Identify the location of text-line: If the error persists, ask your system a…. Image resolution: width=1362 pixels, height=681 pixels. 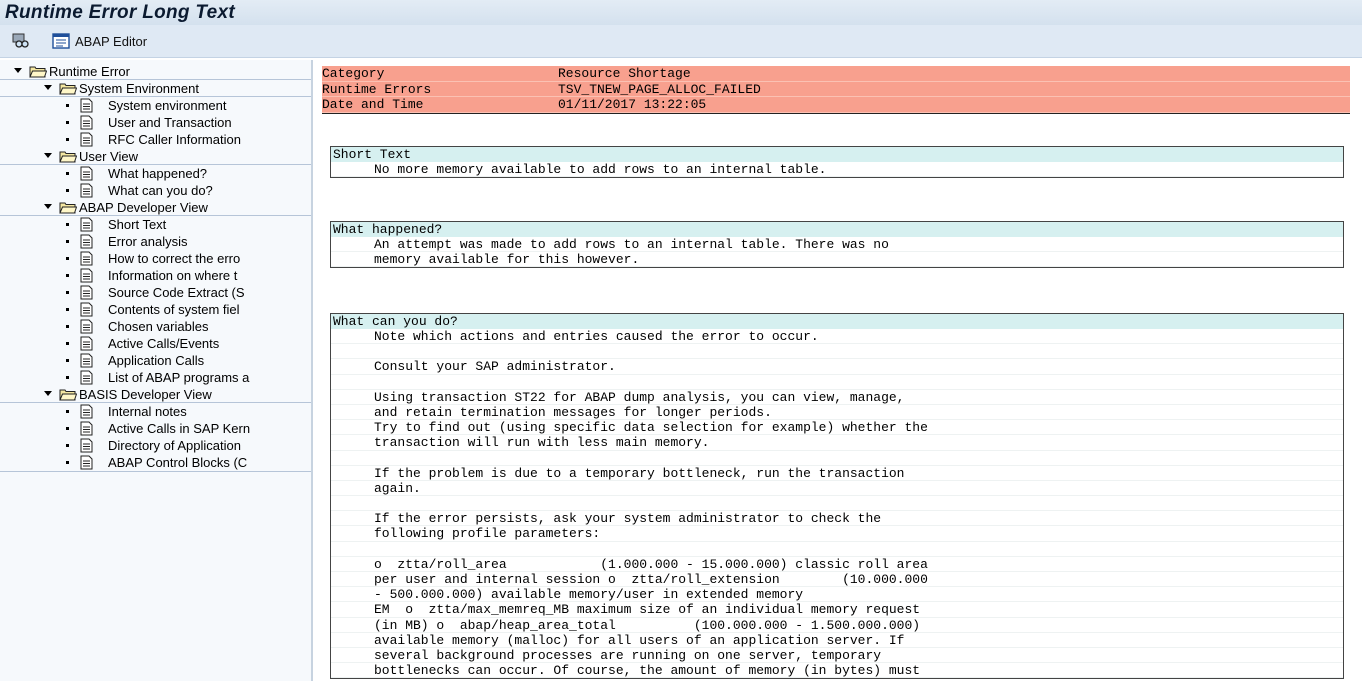
(837, 519).